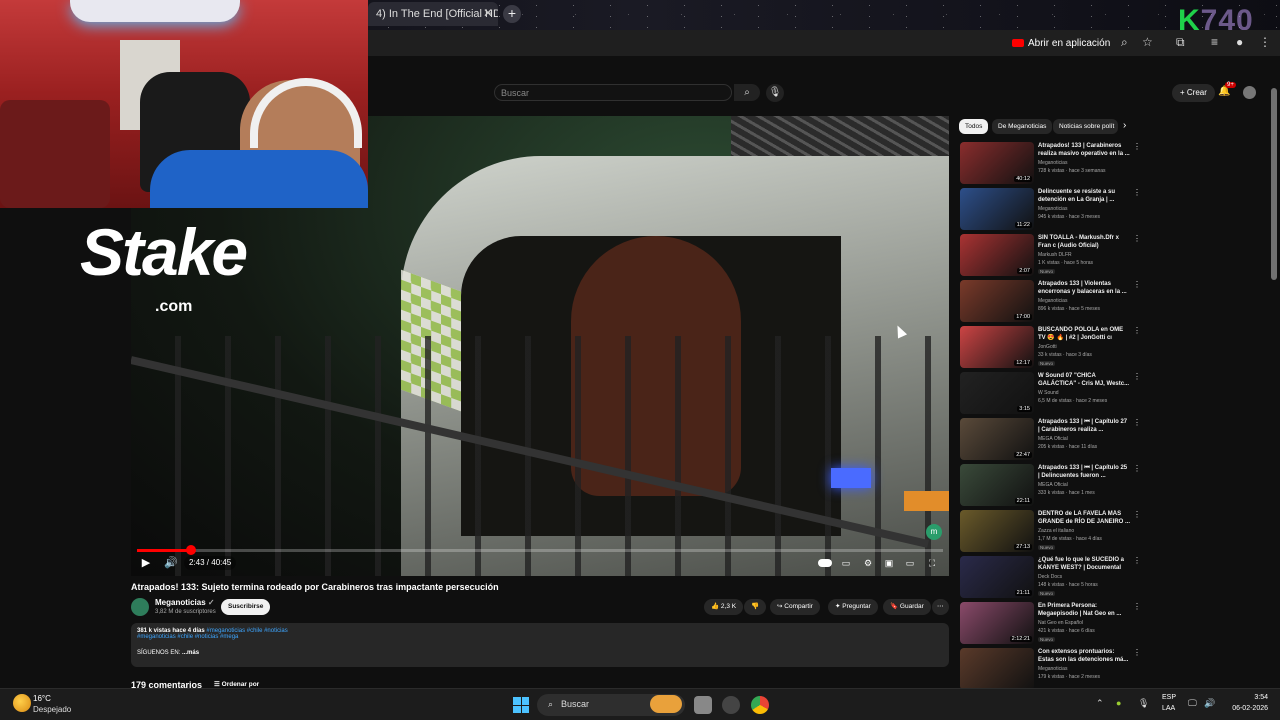 Image resolution: width=1280 pixels, height=720 pixels. What do you see at coordinates (1265, 42) in the screenshot?
I see `menu-icon: ⋮` at bounding box center [1265, 42].